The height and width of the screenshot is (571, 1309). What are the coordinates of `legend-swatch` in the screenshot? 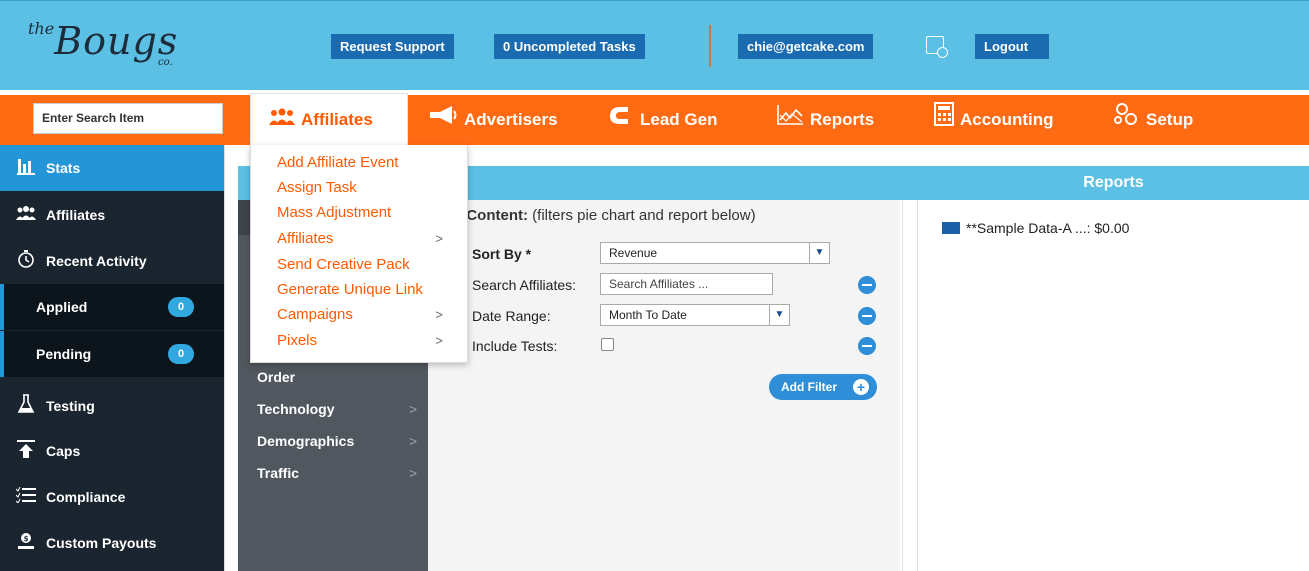 It's located at (951, 228).